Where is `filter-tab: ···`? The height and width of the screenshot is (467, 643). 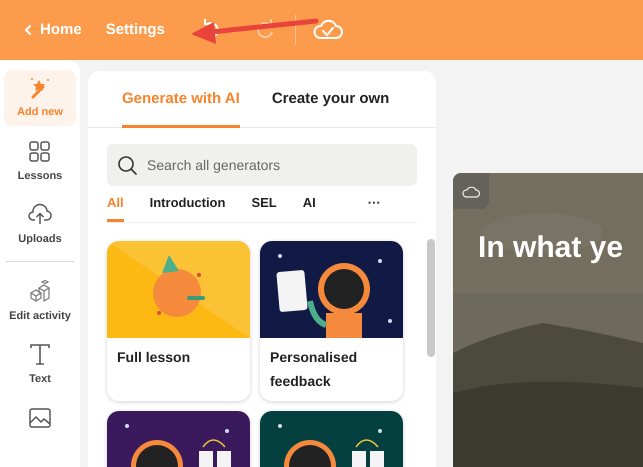 filter-tab: ··· is located at coordinates (374, 207).